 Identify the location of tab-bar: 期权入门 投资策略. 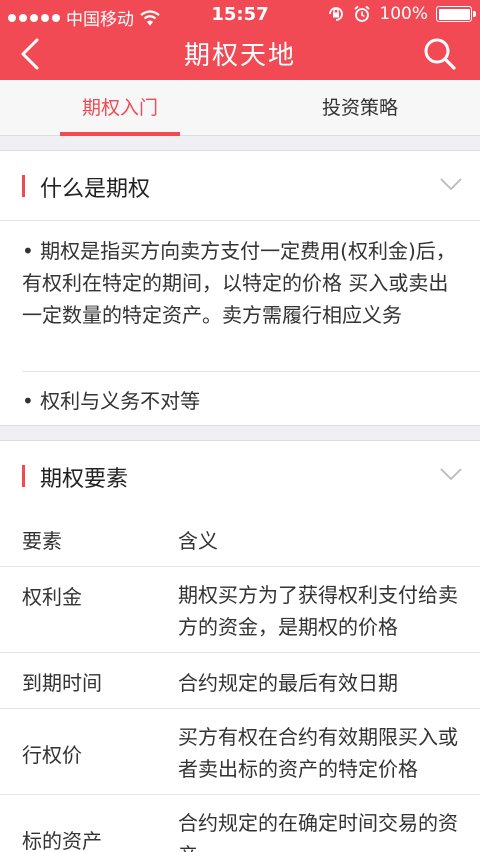
(240, 108).